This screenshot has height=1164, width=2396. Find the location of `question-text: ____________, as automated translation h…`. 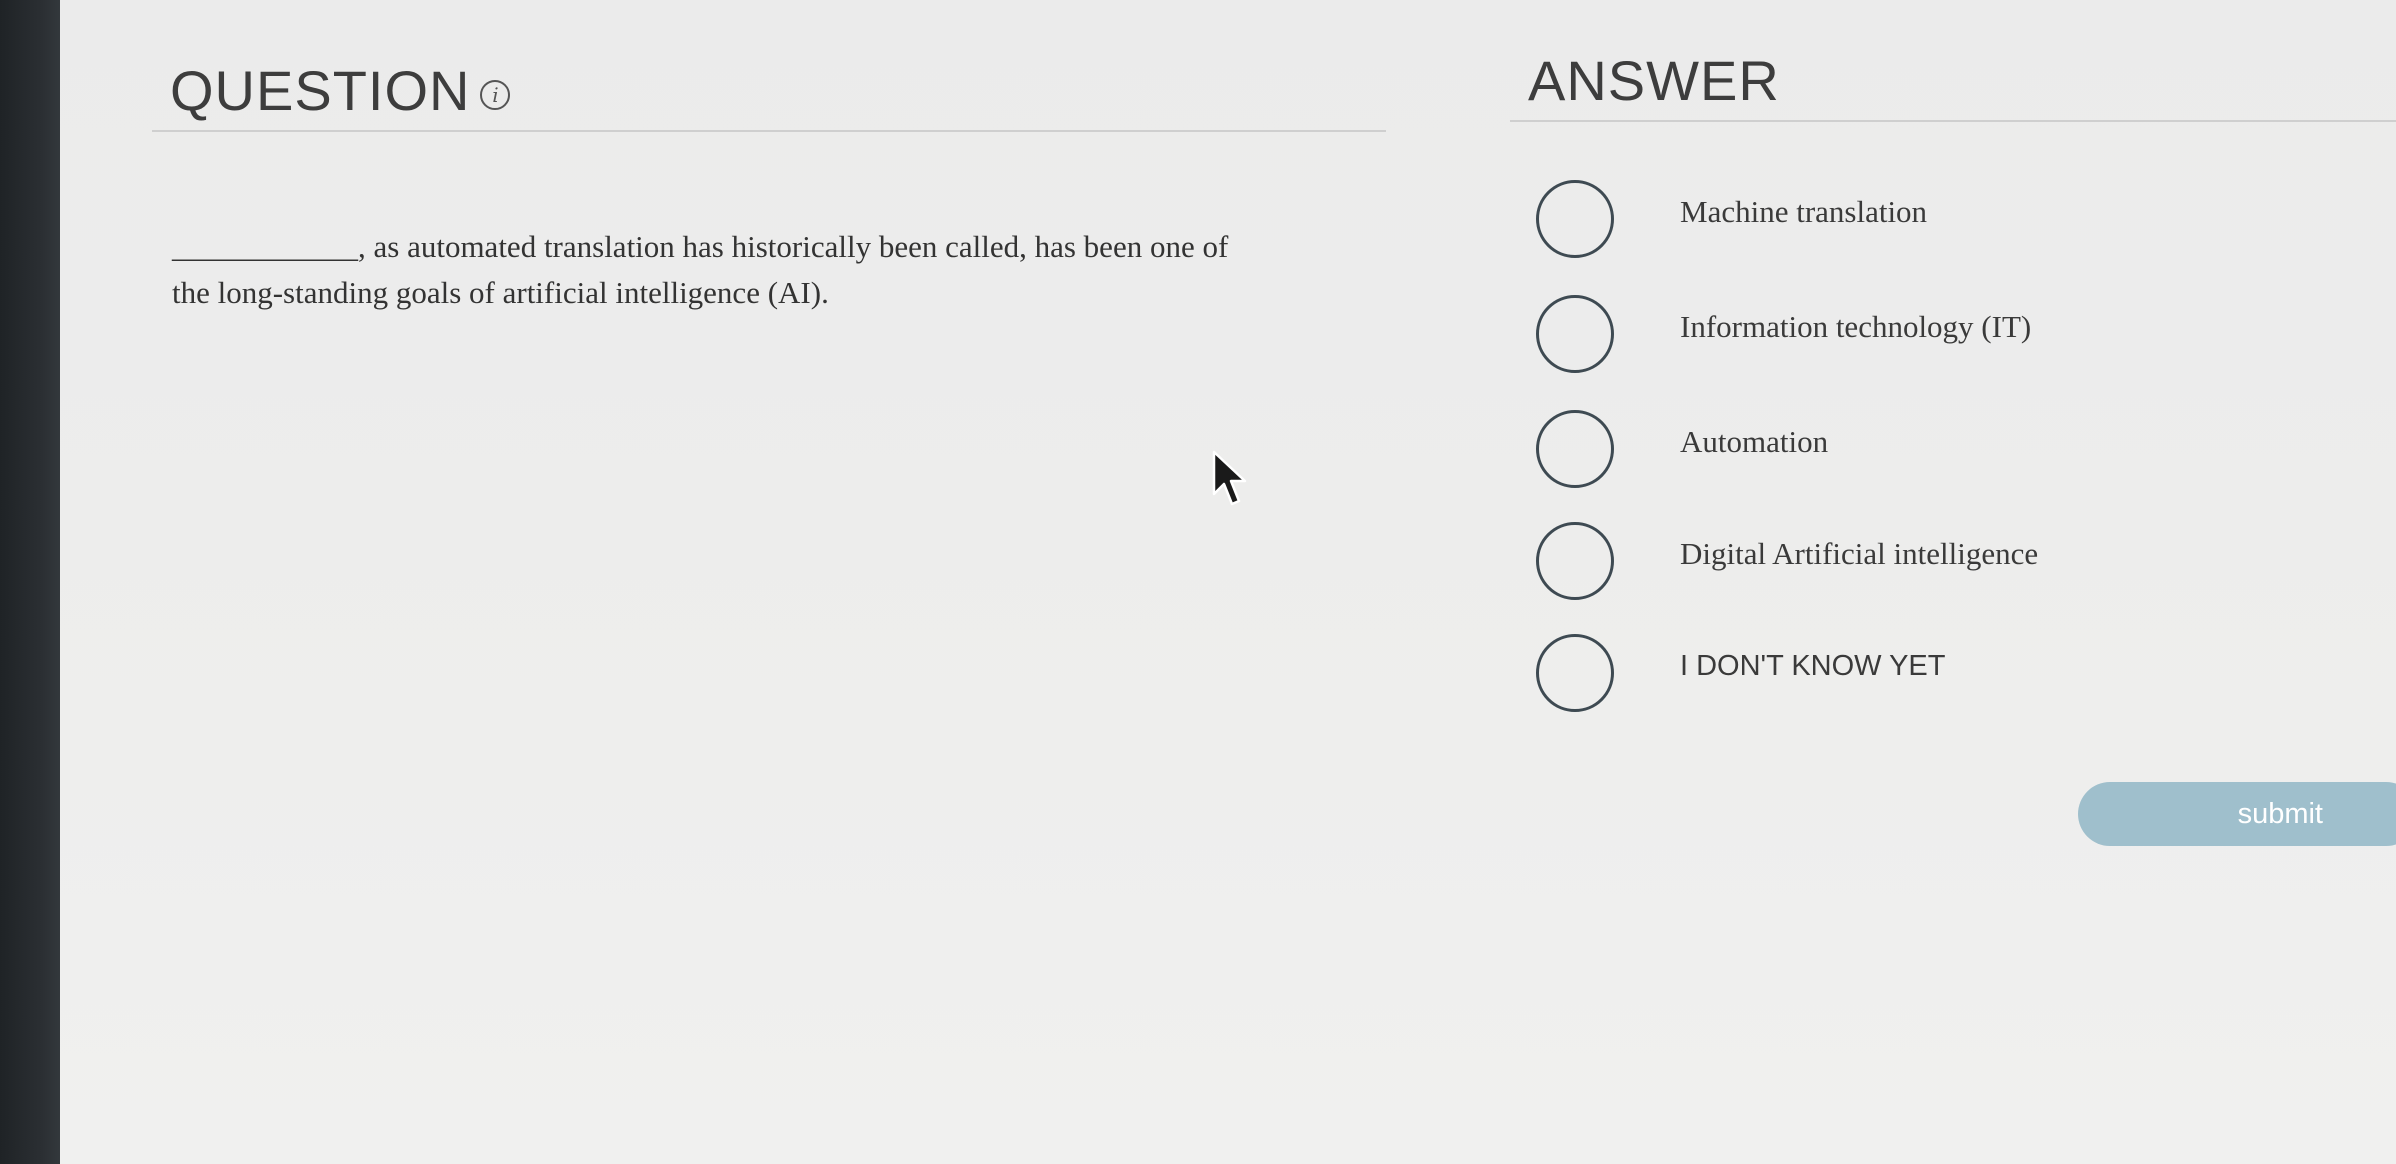

question-text: ____________, as automated translation h… is located at coordinates (782, 270).